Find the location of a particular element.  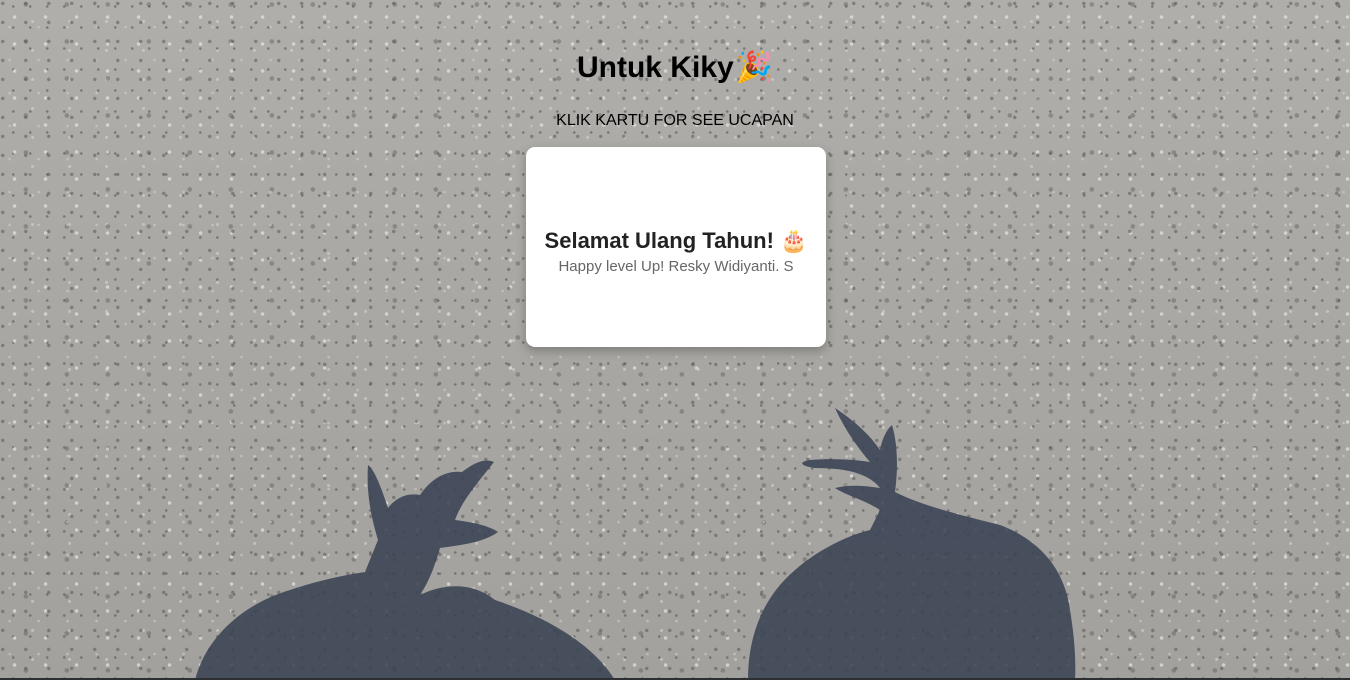

card-title: Selamat Ulang Tahun! 🎂 is located at coordinates (676, 240).